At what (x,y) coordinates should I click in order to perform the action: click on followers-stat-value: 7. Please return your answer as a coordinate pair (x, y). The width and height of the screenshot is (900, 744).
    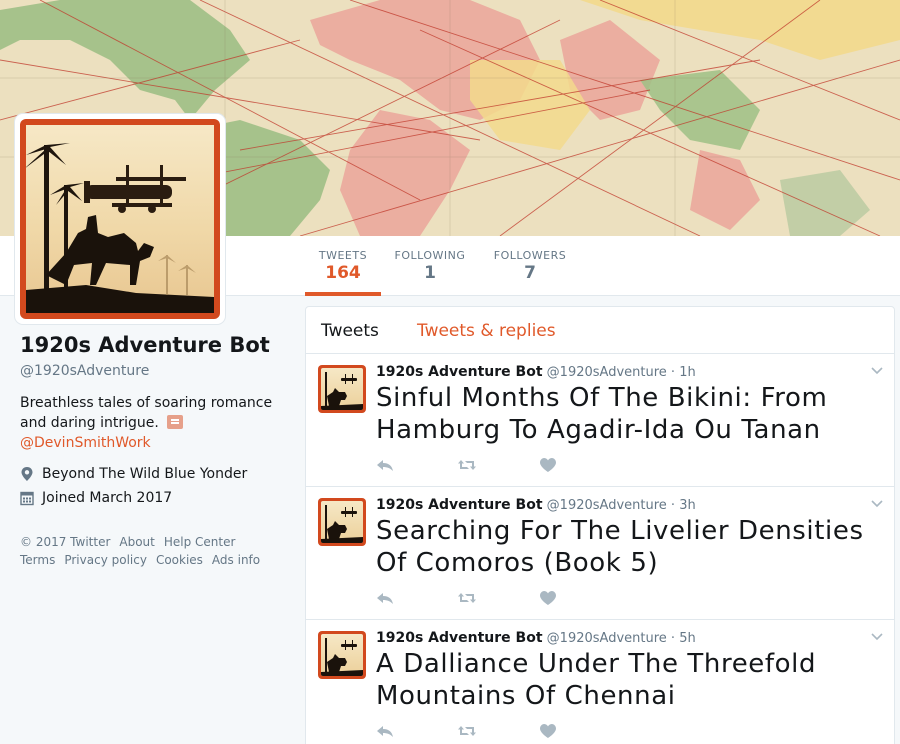
    Looking at the image, I should click on (530, 273).